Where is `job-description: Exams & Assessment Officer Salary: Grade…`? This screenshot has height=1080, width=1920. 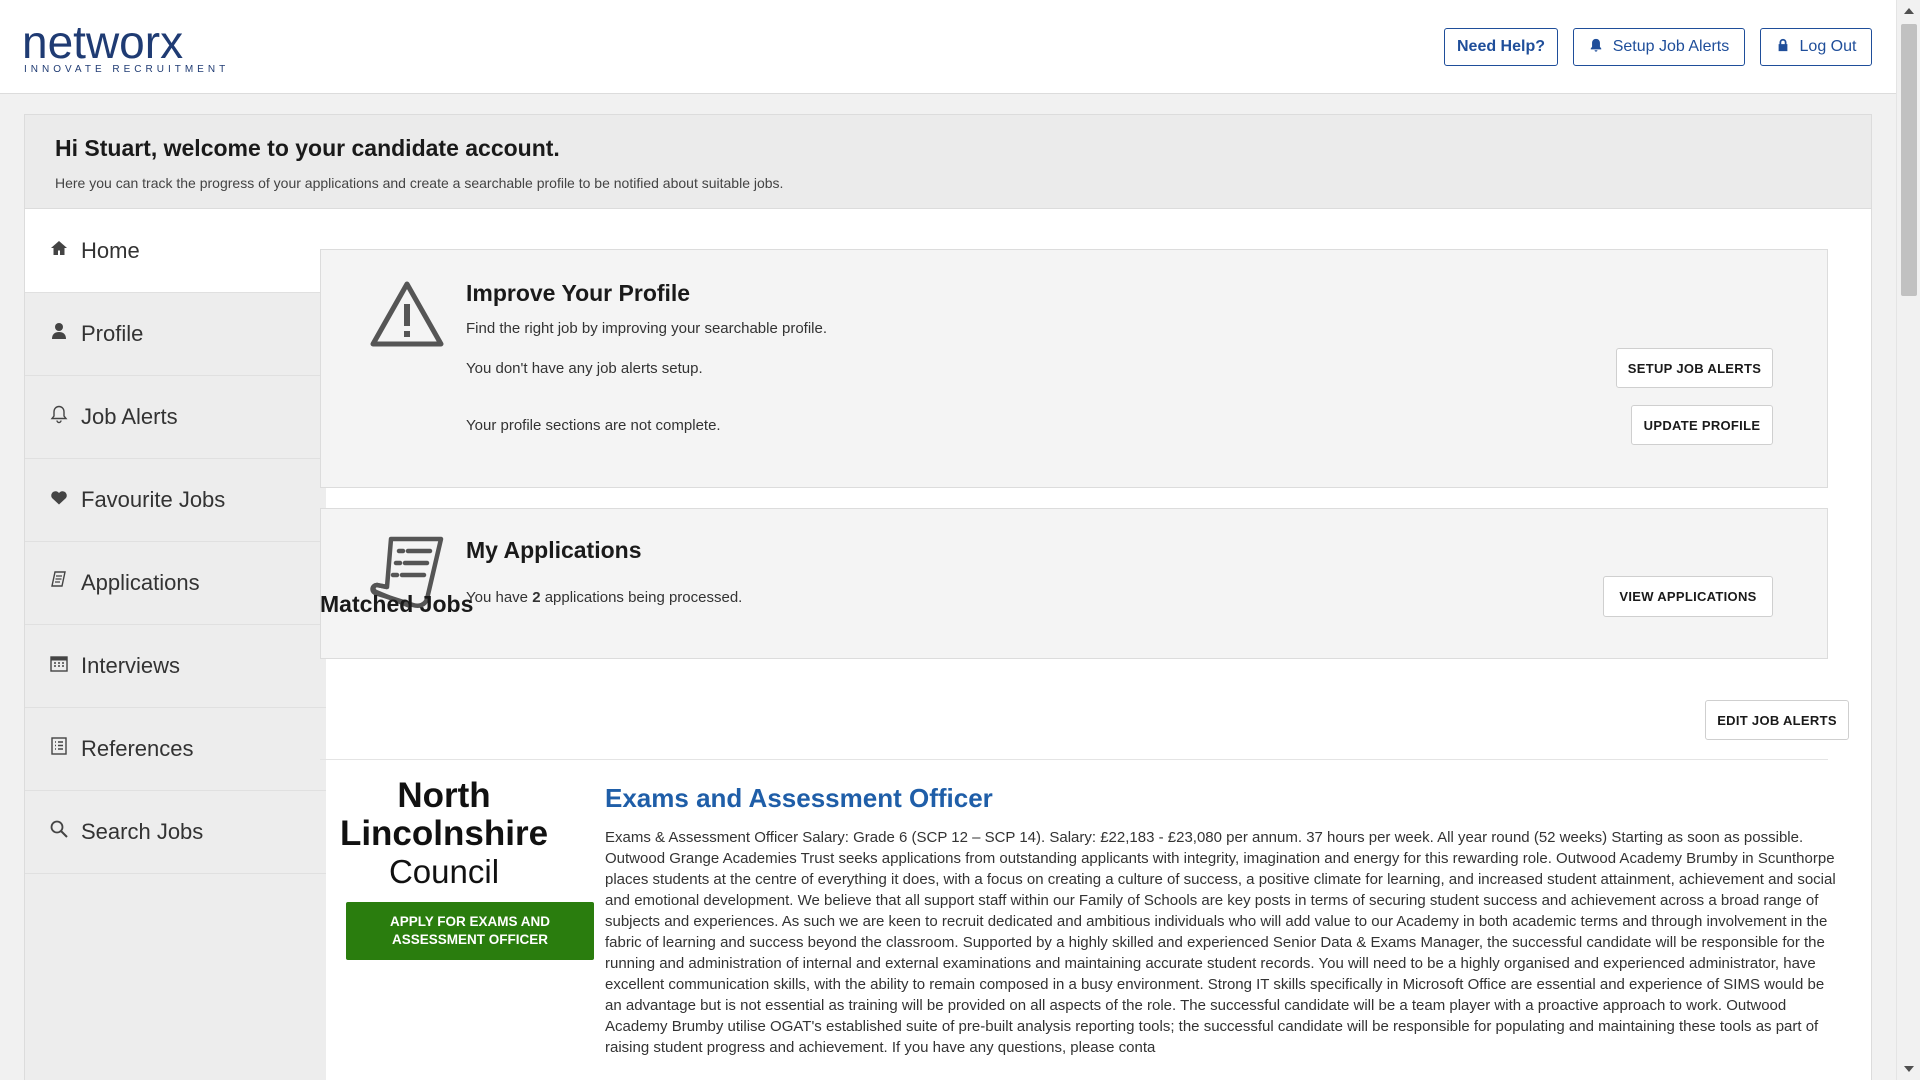
job-description: Exams & Assessment Officer Salary: Grade… is located at coordinates (1220, 942).